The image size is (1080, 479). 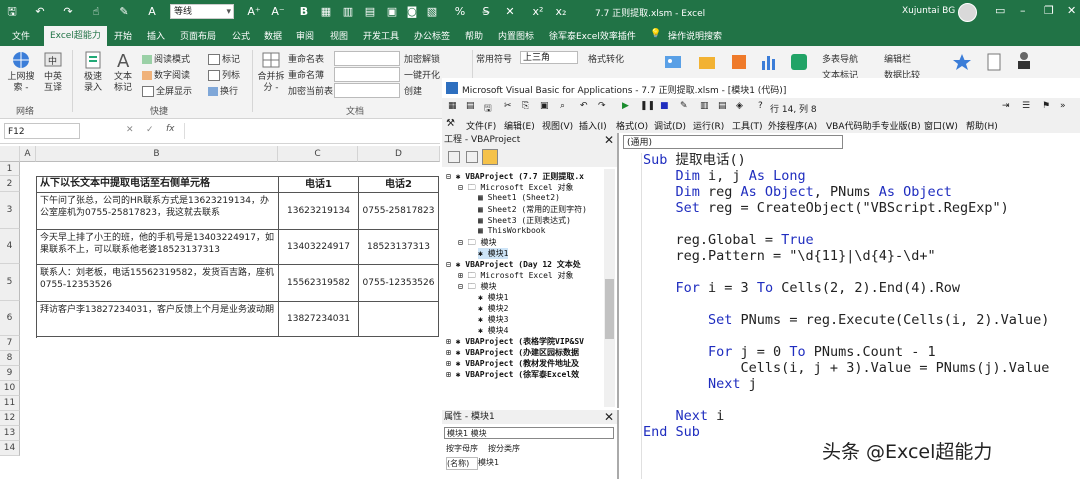 What do you see at coordinates (157, 154) in the screenshot?
I see `col-header-b: B` at bounding box center [157, 154].